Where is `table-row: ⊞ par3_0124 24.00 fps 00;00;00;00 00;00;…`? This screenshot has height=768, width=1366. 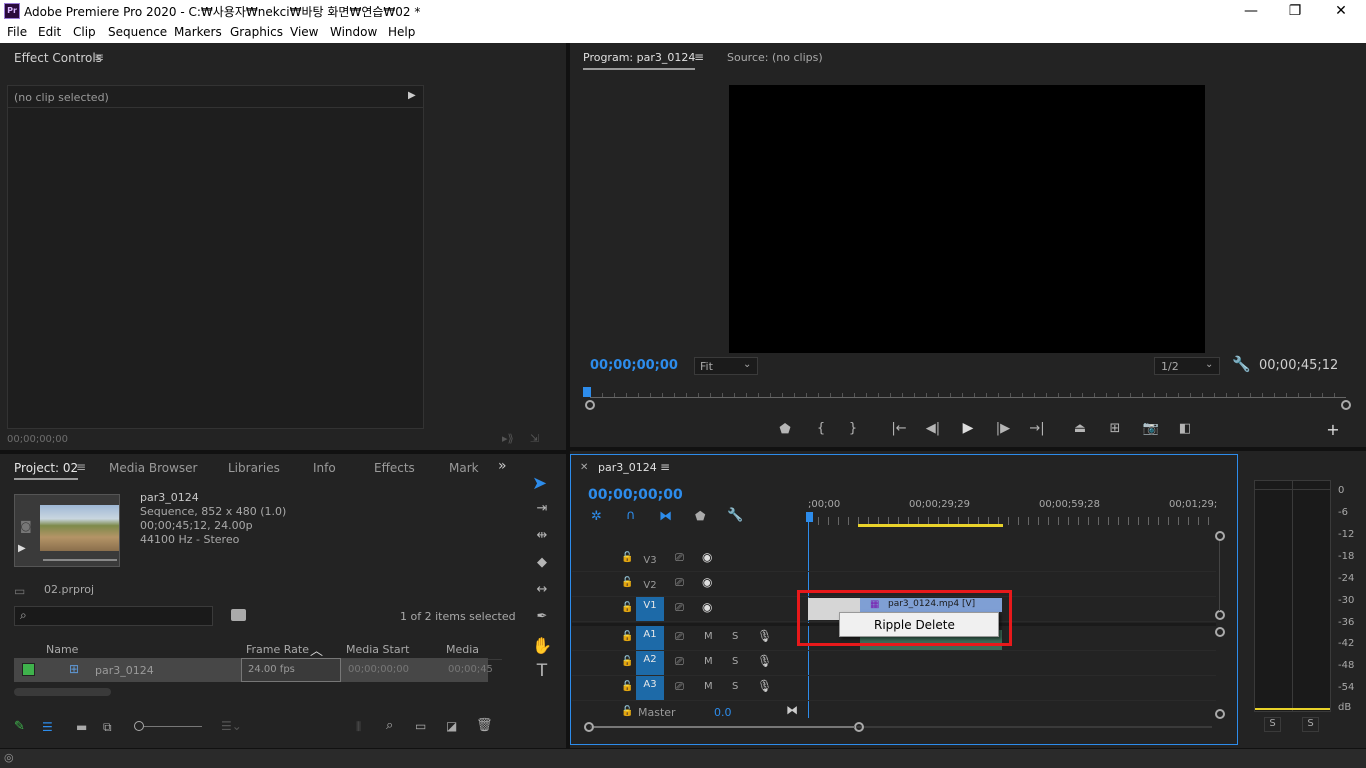 table-row: ⊞ par3_0124 24.00 fps 00;00;00;00 00;00;… is located at coordinates (253, 670).